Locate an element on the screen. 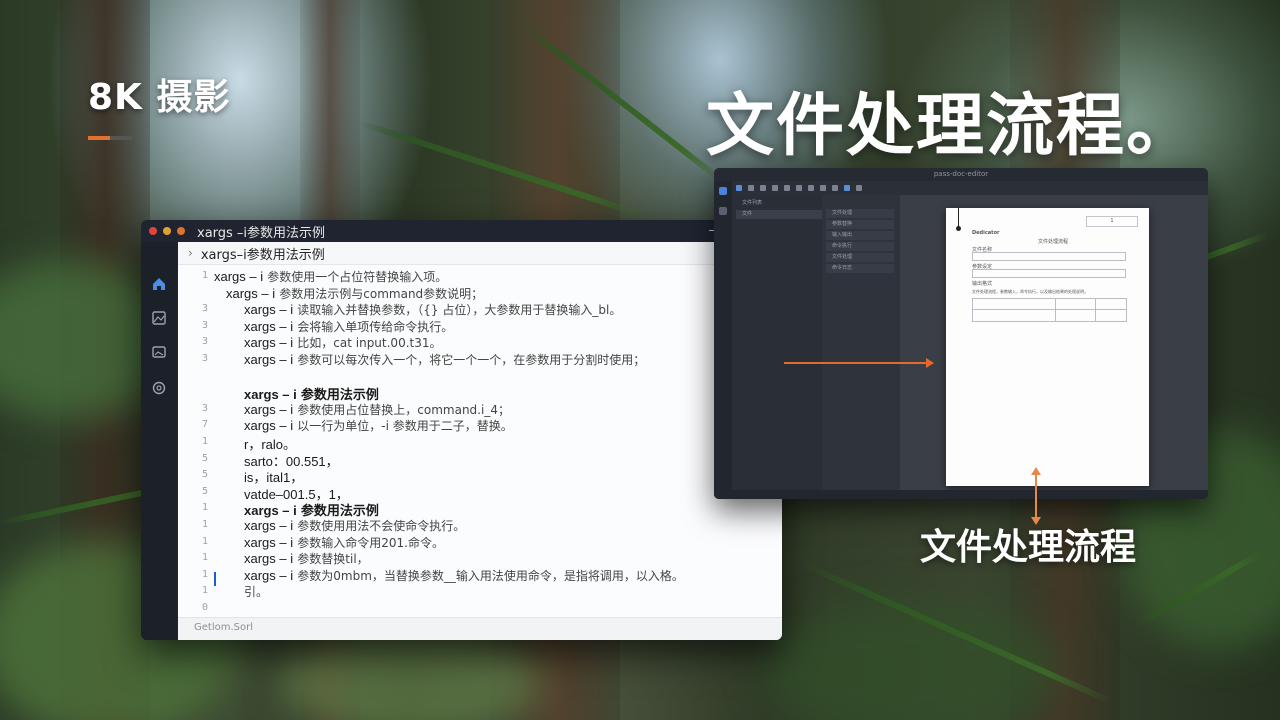 The height and width of the screenshot is (720, 1280). page-table is located at coordinates (1049, 310).